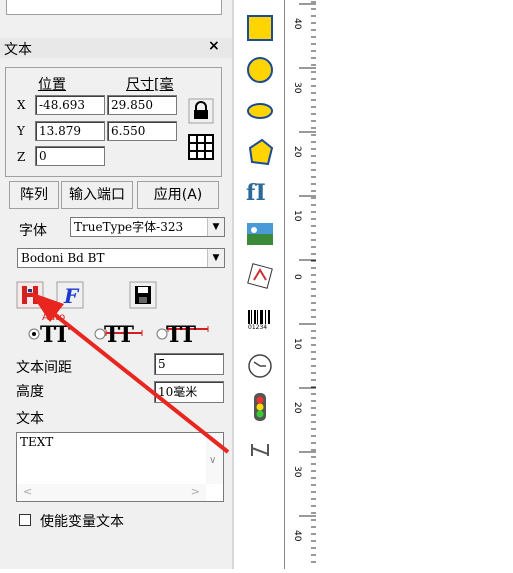 The height and width of the screenshot is (573, 513). Describe the element at coordinates (130, 373) in the screenshot. I see `red-arrow-annotation` at that location.